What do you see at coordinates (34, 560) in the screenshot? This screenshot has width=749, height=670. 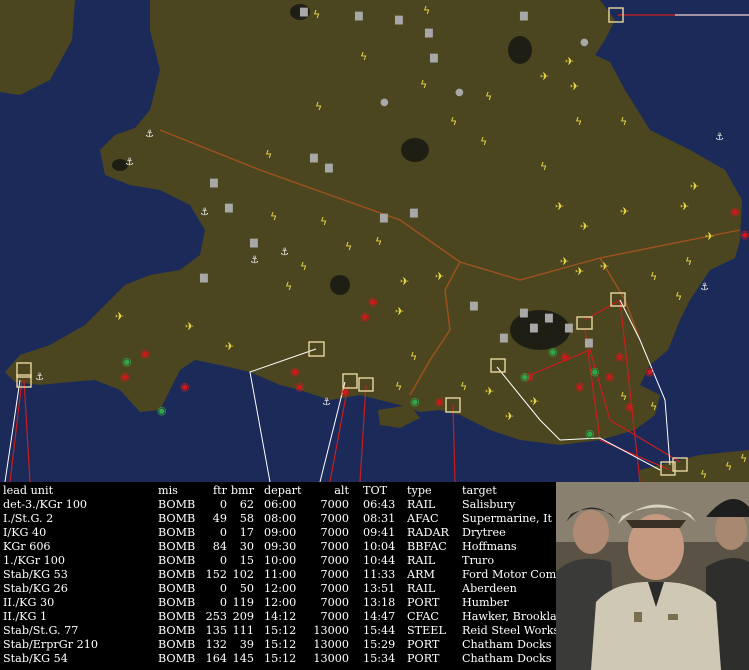 I see `mission-unit: 1./KGr 100` at bounding box center [34, 560].